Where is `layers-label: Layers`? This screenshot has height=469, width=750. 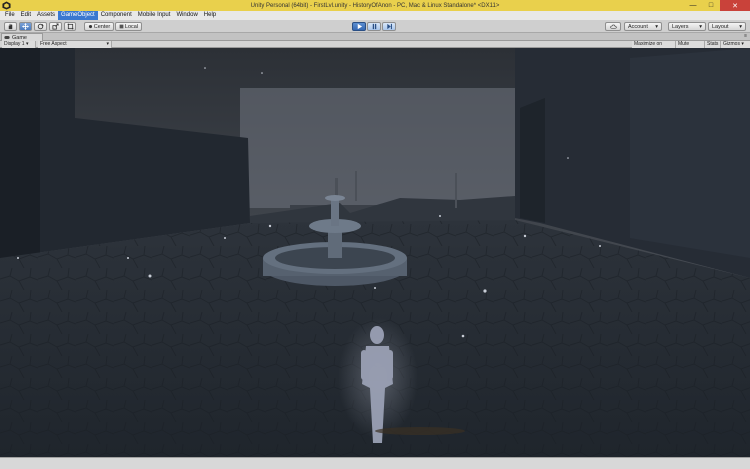
layers-label: Layers is located at coordinates (680, 26).